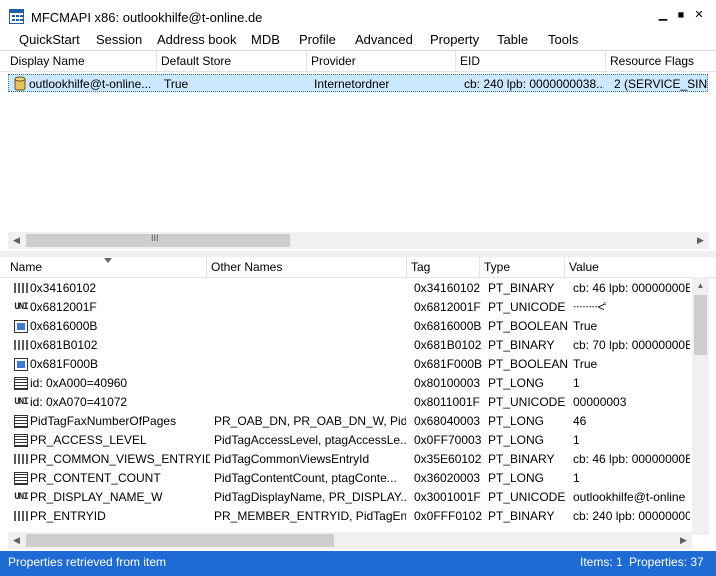 The height and width of the screenshot is (576, 716). What do you see at coordinates (147, 17) in the screenshot?
I see `window-title: MFCMAPI x86: outlookhilfe@t-online.de` at bounding box center [147, 17].